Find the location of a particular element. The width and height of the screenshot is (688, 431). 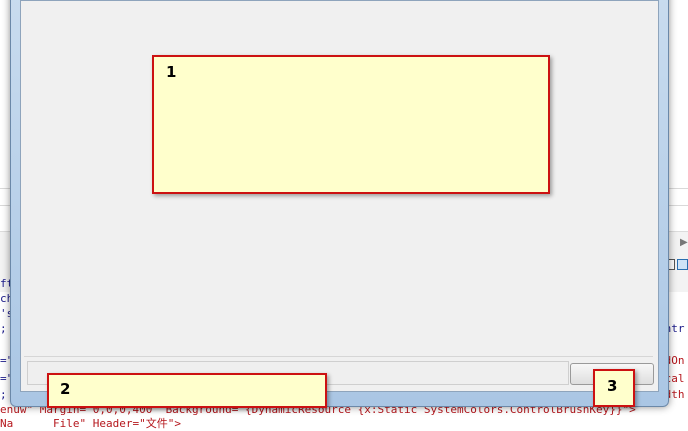

callout-3: 3 is located at coordinates (614, 388).